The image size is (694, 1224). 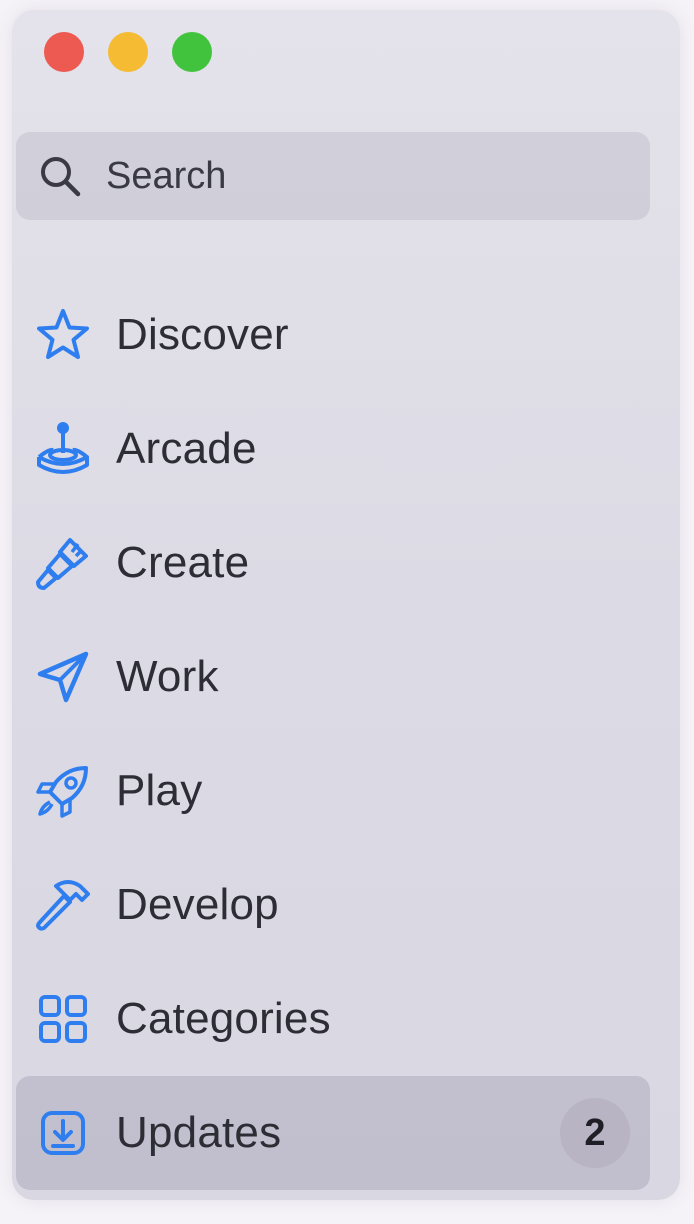 I want to click on maximize-button, so click(x=192, y=52).